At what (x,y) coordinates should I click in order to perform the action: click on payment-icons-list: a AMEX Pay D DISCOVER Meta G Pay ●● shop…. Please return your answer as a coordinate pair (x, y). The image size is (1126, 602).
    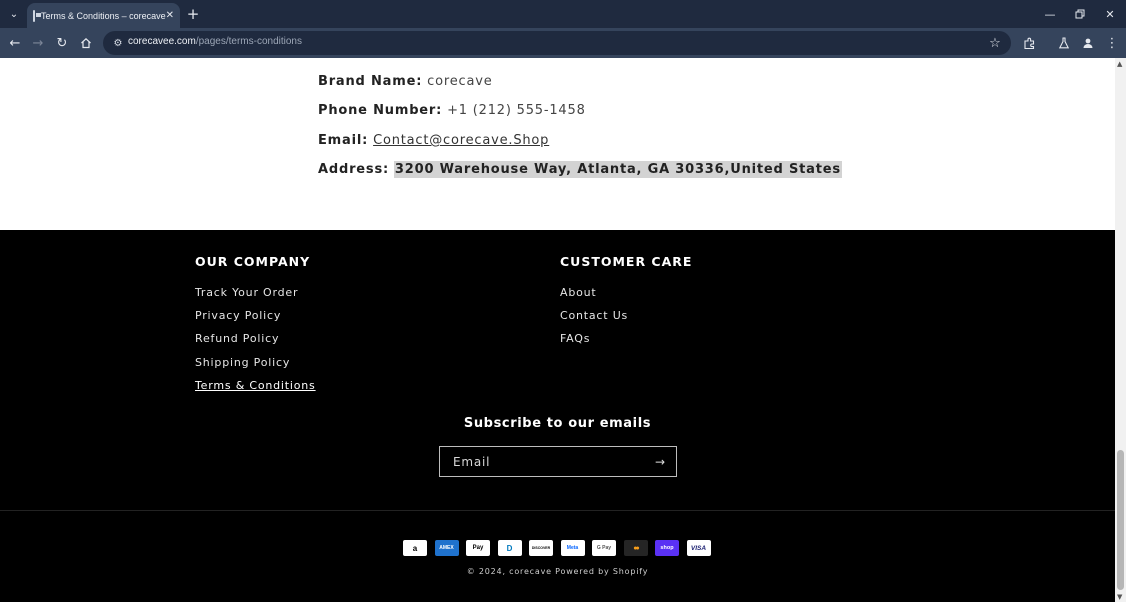
    Looking at the image, I should click on (557, 548).